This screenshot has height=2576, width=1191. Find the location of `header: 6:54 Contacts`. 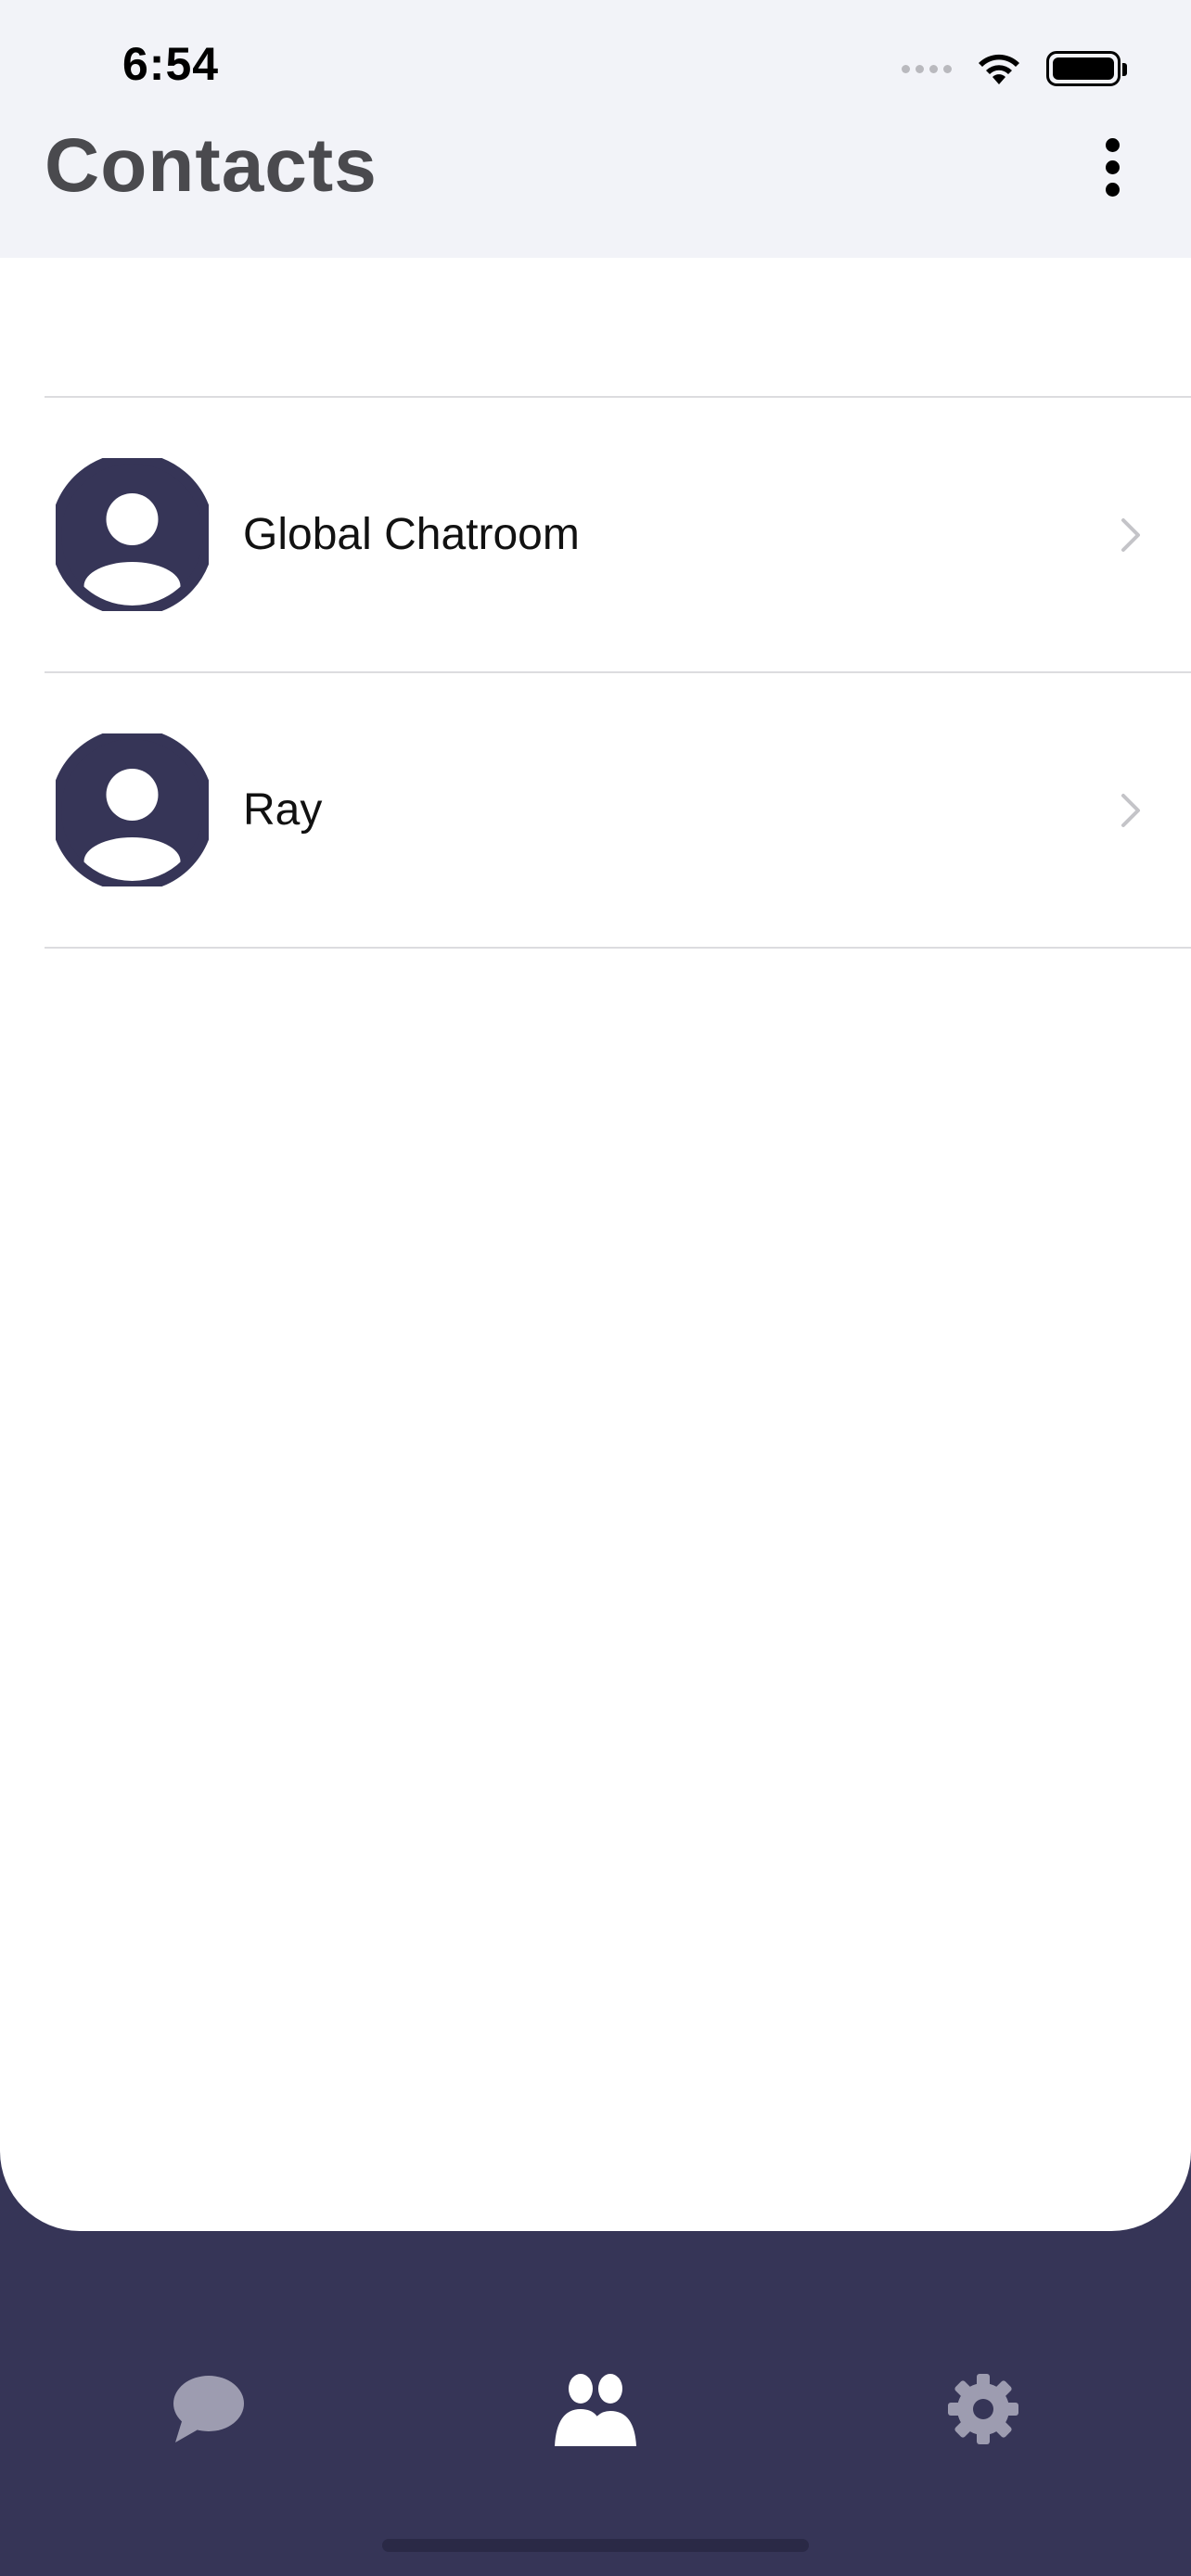

header: 6:54 Contacts is located at coordinates (595, 129).